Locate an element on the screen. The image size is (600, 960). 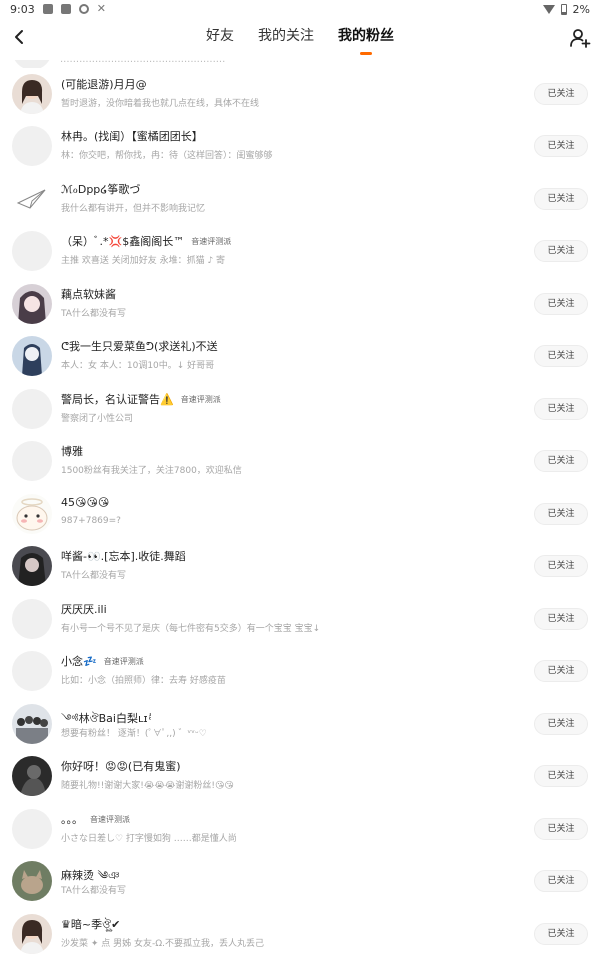
follower-bio: 想要有粉丝！ 逐渐！(ﾟ∀ﾟ,,) ゛ᵛᵛᵕ♡ is located at coordinates (134, 734).